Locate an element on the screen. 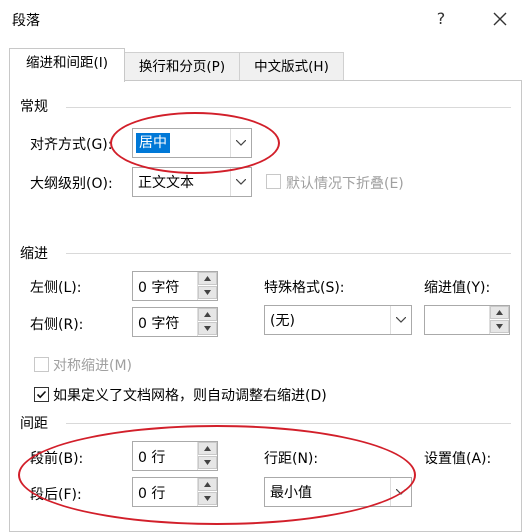 The width and height of the screenshot is (530, 532). auto-adjust-label: 如果定义了文档网格，则自动调整右缩进(D) is located at coordinates (190, 396).